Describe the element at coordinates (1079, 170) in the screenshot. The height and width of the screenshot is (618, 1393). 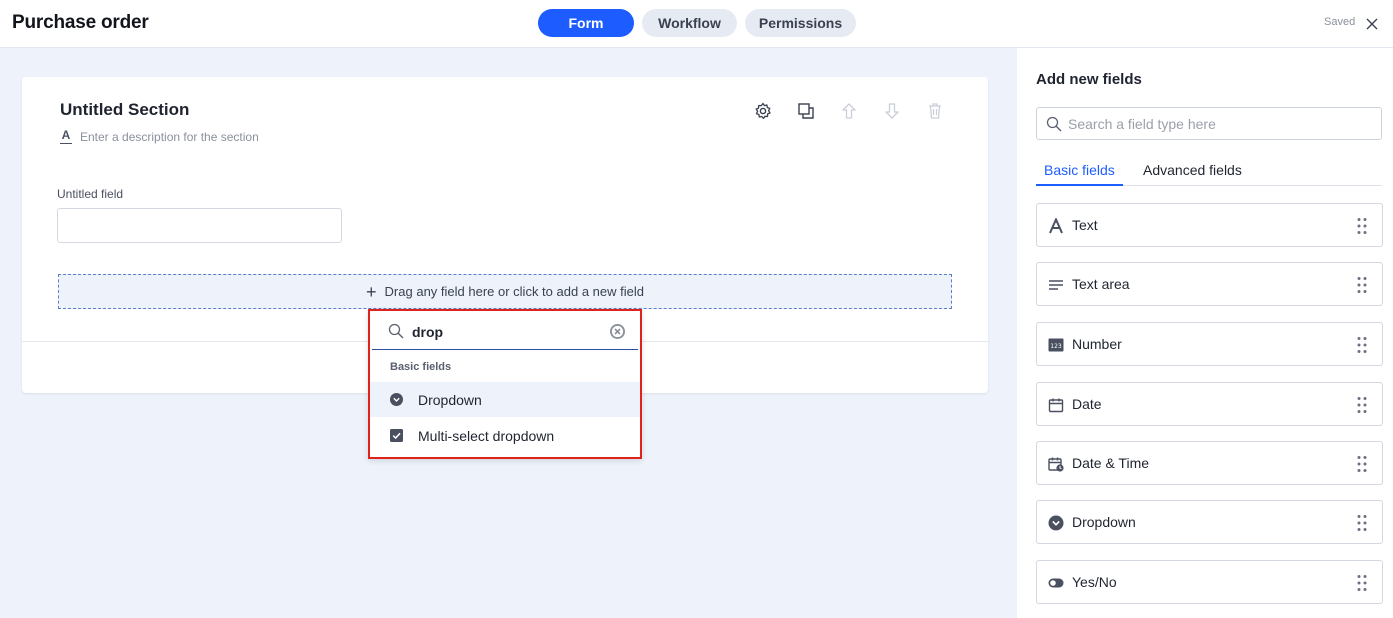
I see `tab-basic-fields: Basic fields` at that location.